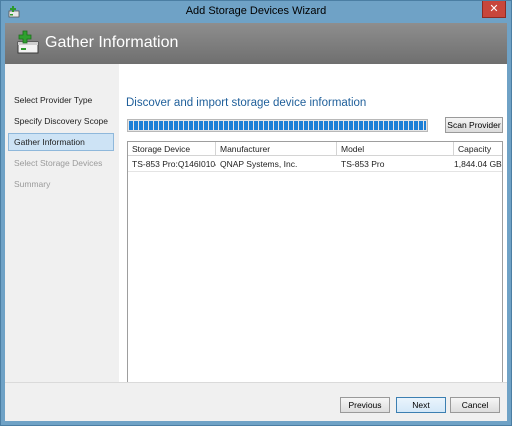 This screenshot has height=426, width=512. I want to click on close-icon: ✕, so click(494, 9).